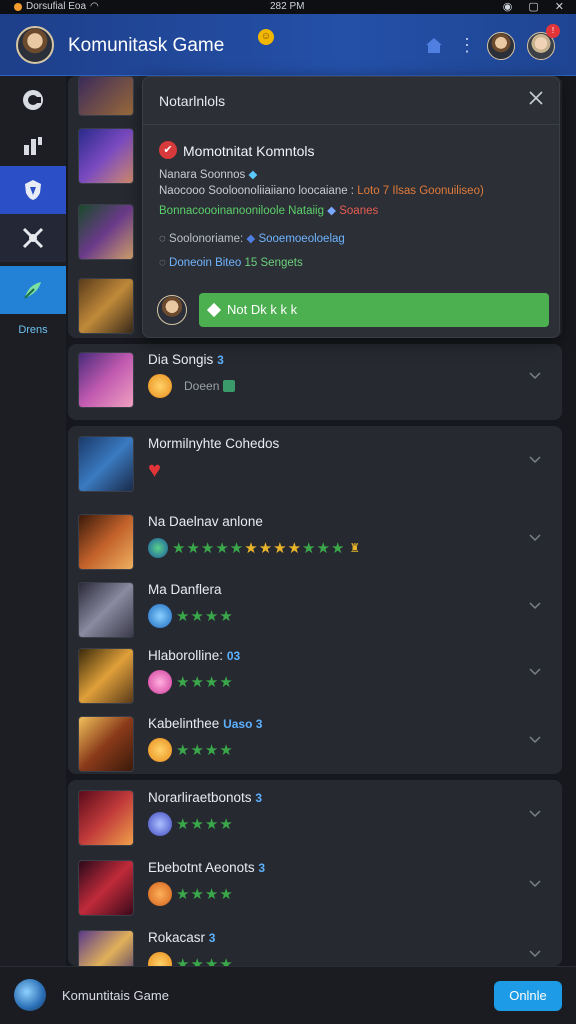 The image size is (576, 1024). Describe the element at coordinates (172, 310) in the screenshot. I see `sender-avatar` at that location.